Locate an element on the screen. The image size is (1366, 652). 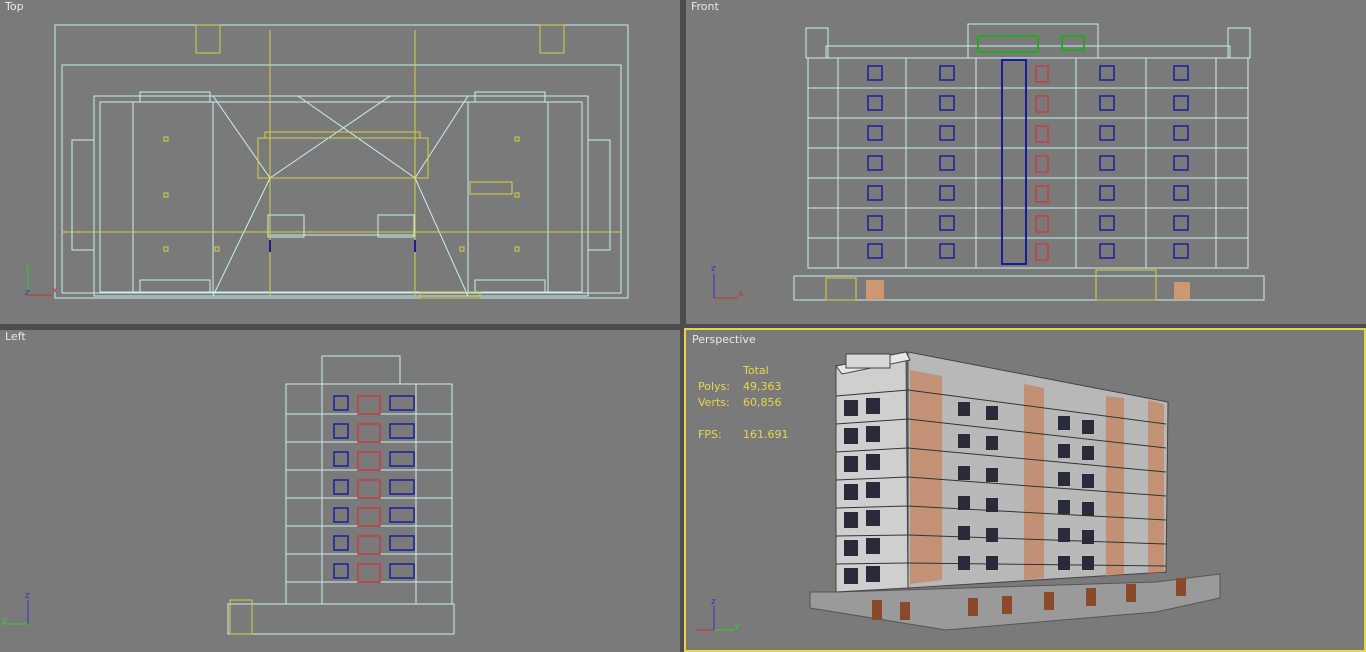
front-axis-x-label: x is located at coordinates (741, 294).